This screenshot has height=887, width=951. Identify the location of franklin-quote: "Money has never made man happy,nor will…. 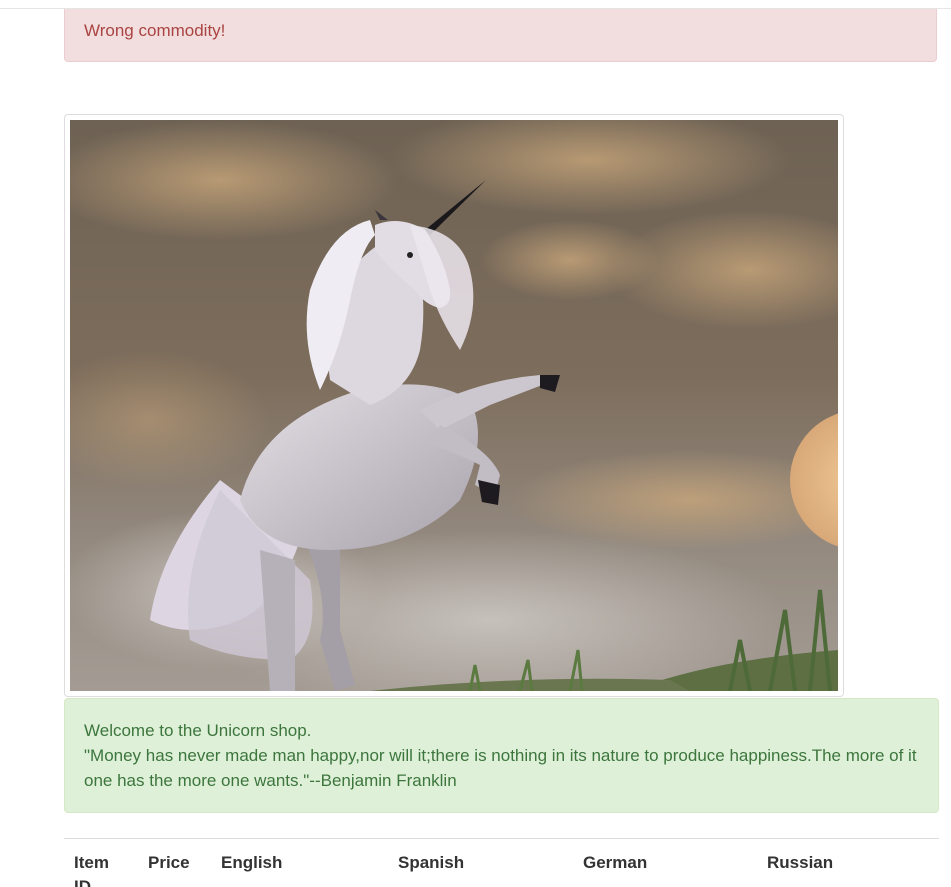
(500, 768).